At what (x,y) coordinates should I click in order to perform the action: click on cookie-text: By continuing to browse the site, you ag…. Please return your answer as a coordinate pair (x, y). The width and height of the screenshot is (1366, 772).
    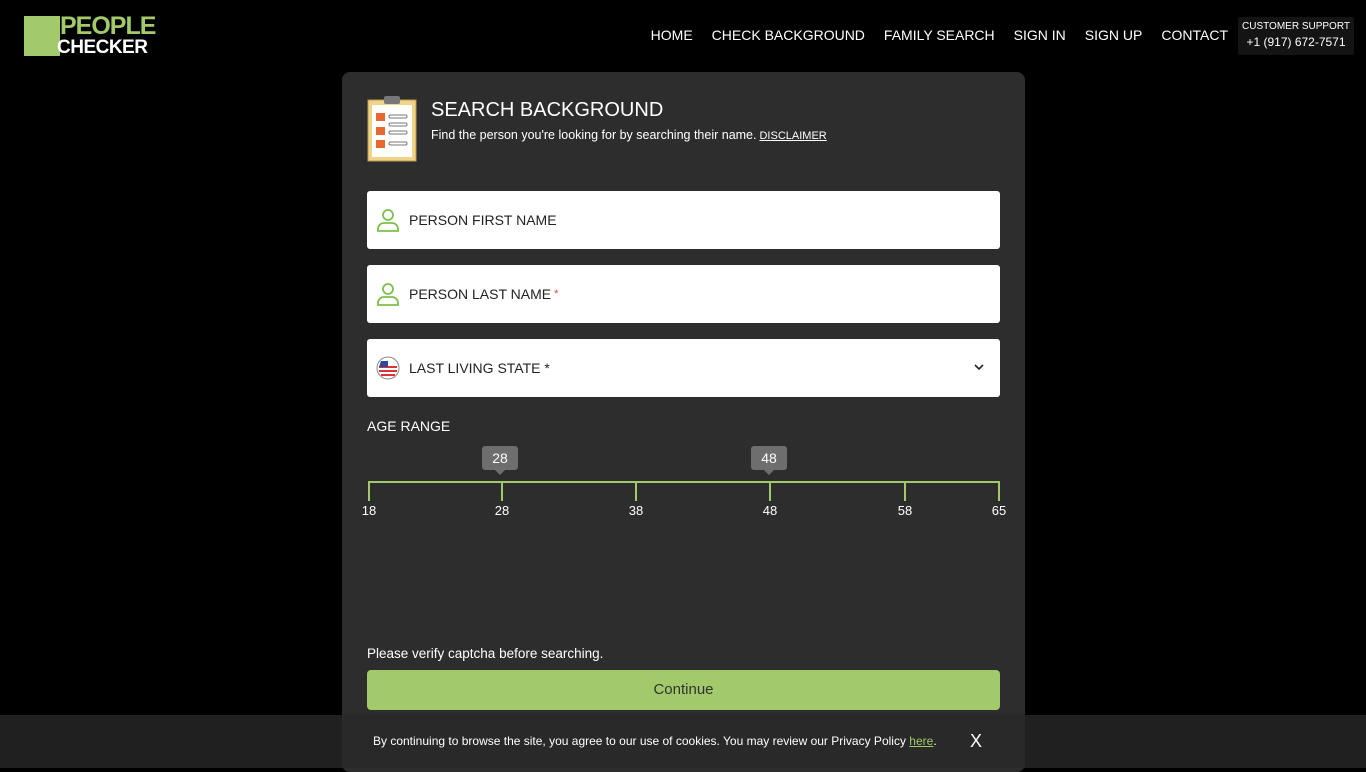
    Looking at the image, I should click on (655, 741).